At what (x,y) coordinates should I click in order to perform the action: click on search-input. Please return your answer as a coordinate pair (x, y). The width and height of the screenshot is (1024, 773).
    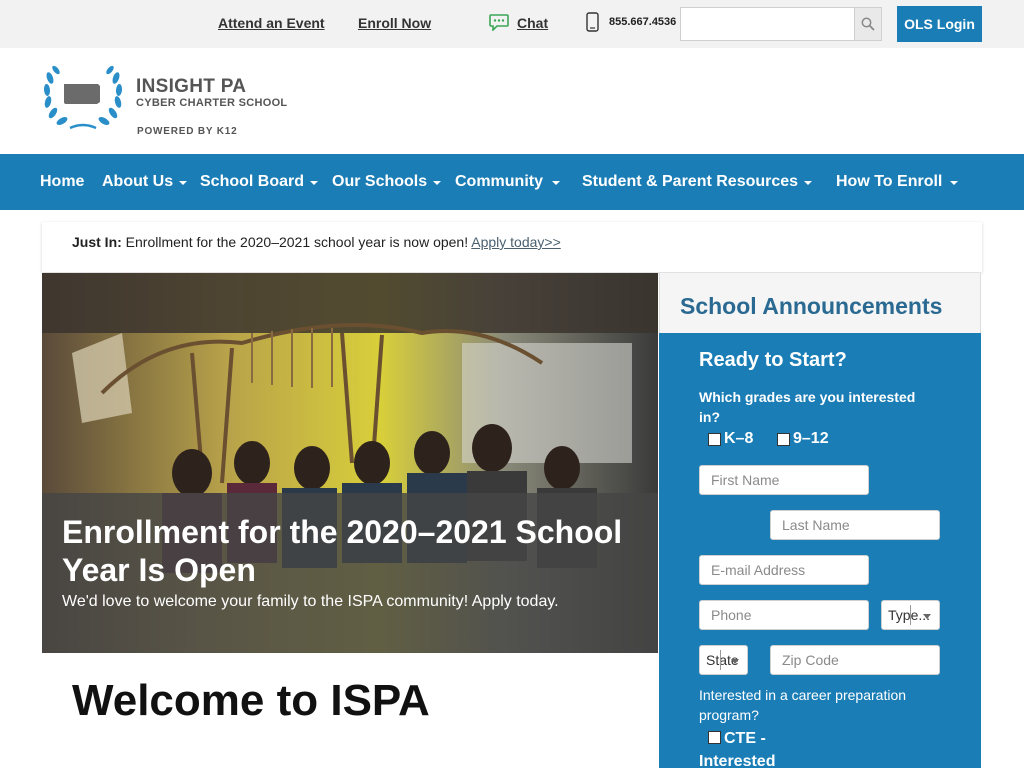
    Looking at the image, I should click on (767, 24).